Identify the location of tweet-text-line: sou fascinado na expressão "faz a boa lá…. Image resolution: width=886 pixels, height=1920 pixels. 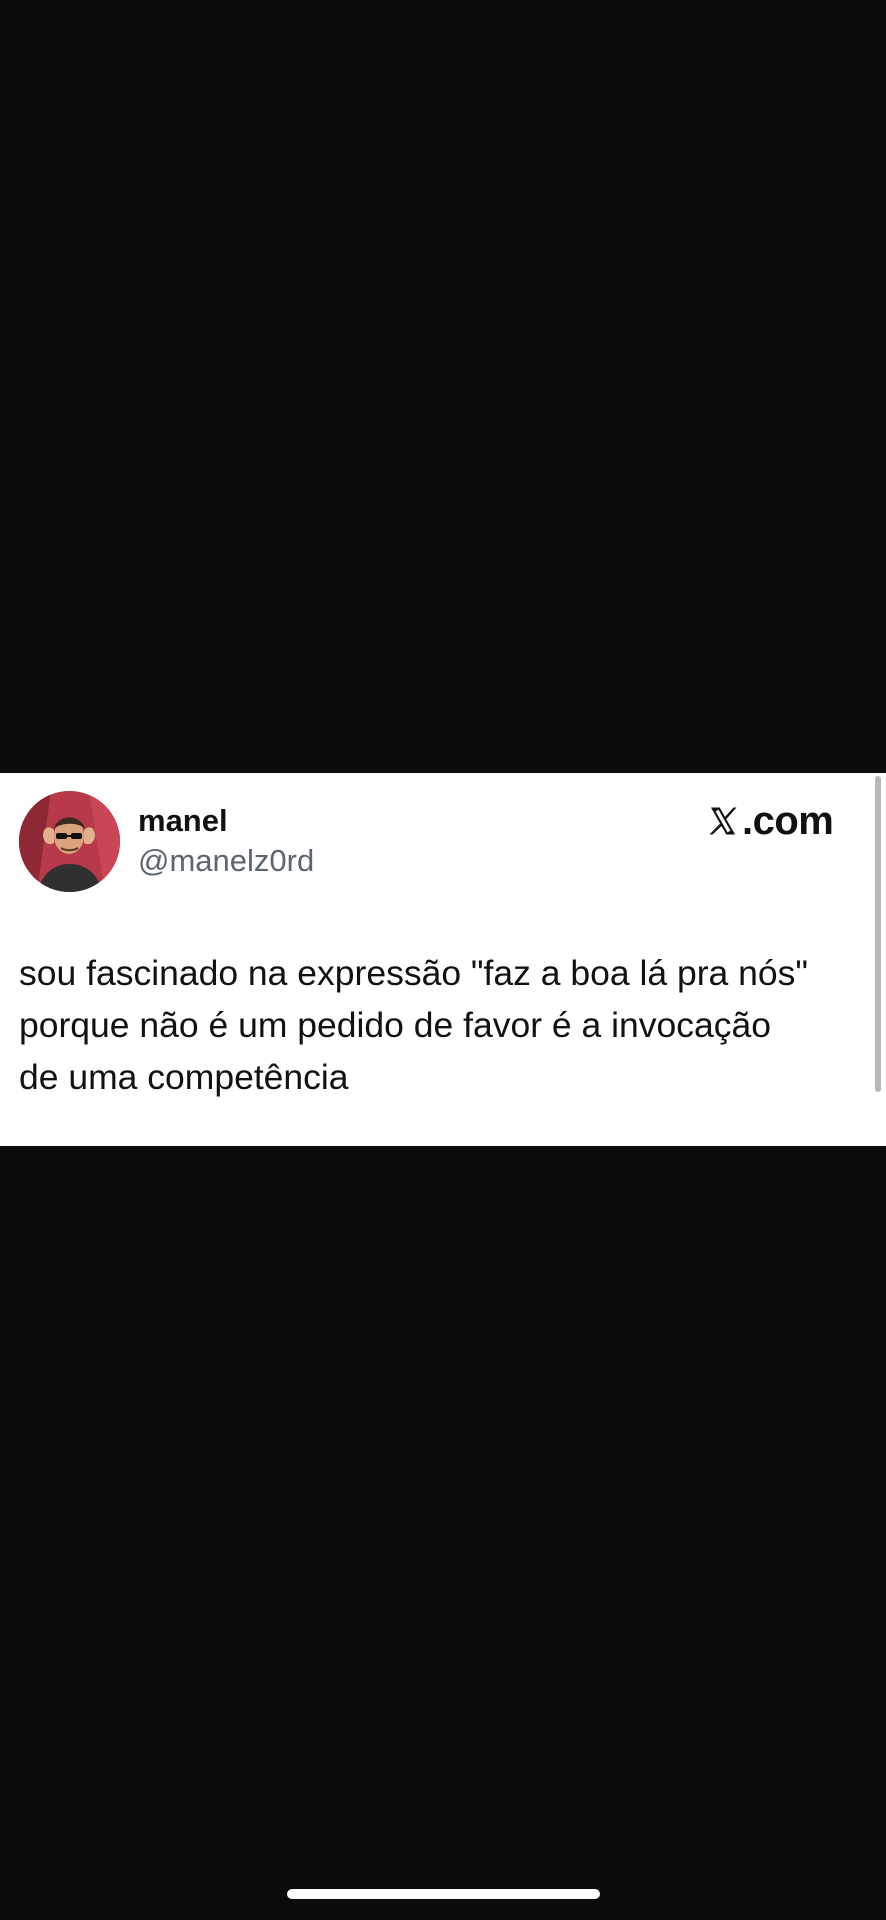
(413, 973).